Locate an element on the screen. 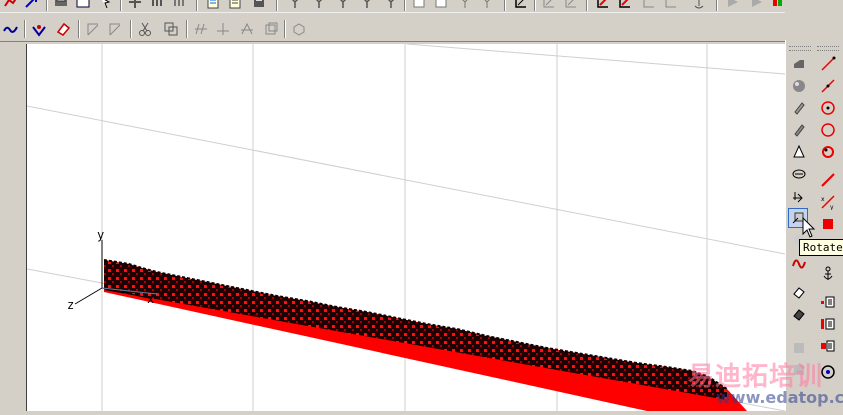 Image resolution: width=843 pixels, height=415 pixels. arrow-icon is located at coordinates (31, 5).